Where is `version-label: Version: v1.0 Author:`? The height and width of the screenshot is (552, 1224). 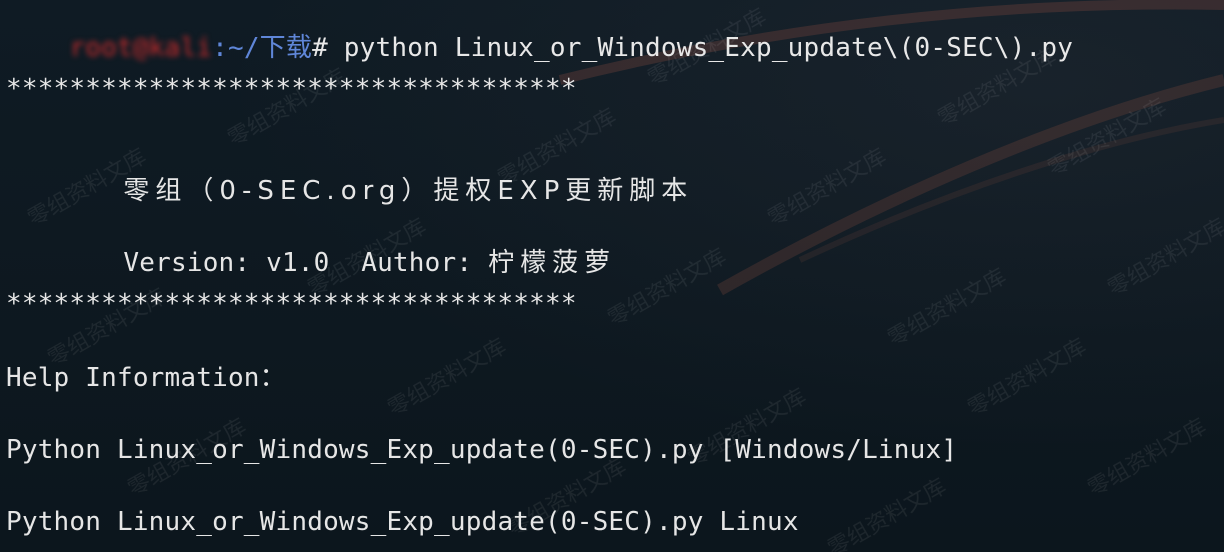
version-label: Version: v1.0 Author: is located at coordinates (306, 263).